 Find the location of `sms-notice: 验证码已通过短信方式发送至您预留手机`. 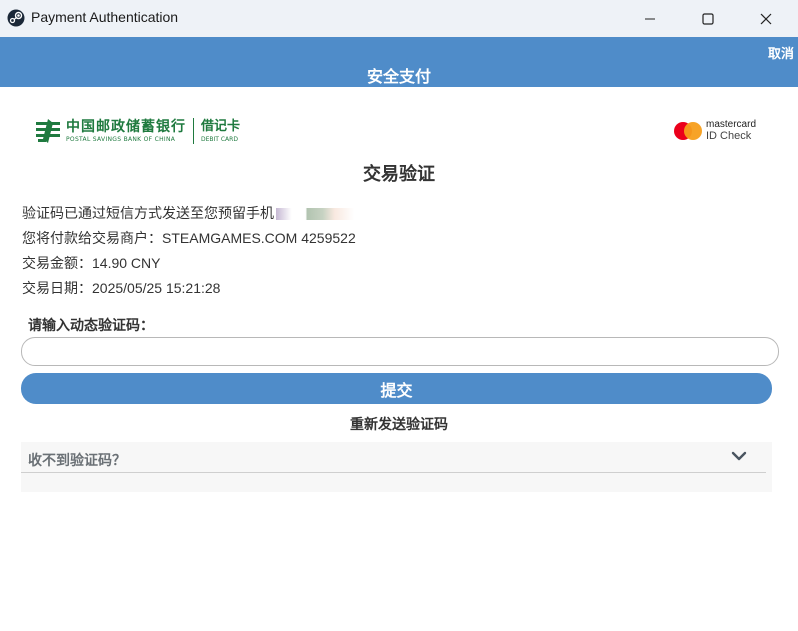

sms-notice: 验证码已通过短信方式发送至您预留手机 is located at coordinates (188, 213).